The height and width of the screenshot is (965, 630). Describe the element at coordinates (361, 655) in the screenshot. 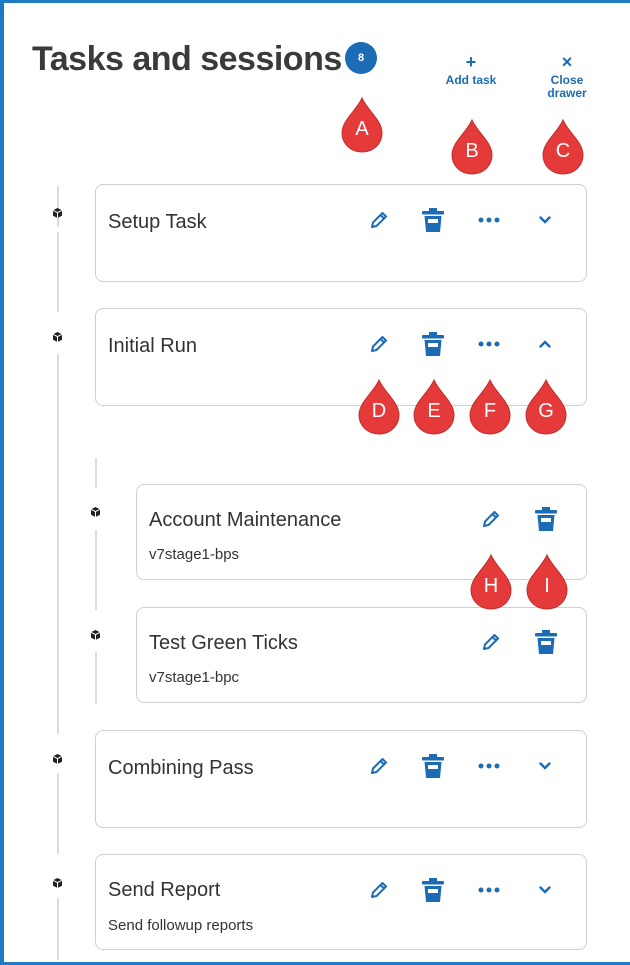

I see `session-card: Test Green Ticks v7stage1-bpc` at that location.